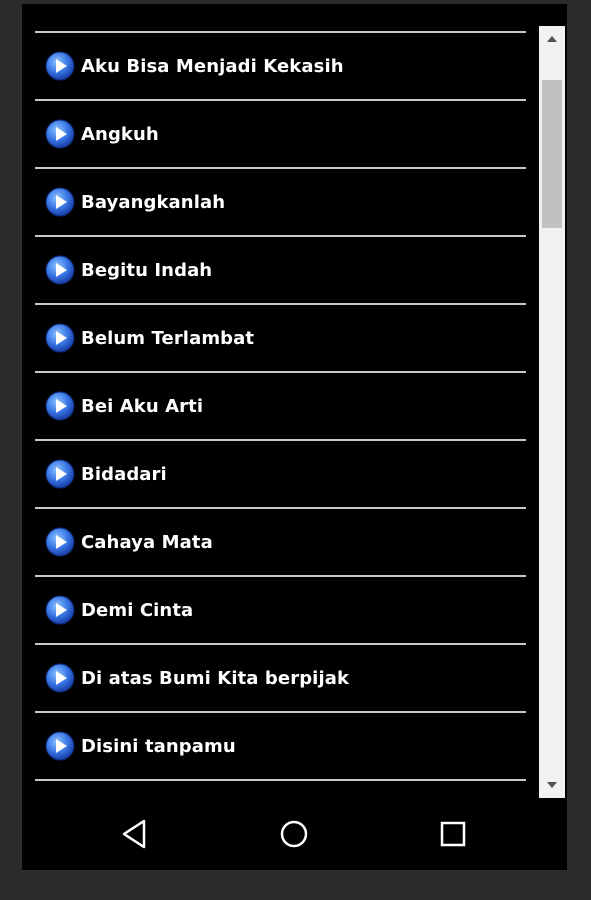 The height and width of the screenshot is (900, 591). What do you see at coordinates (158, 746) in the screenshot?
I see `song-title: Disini tanpamu` at bounding box center [158, 746].